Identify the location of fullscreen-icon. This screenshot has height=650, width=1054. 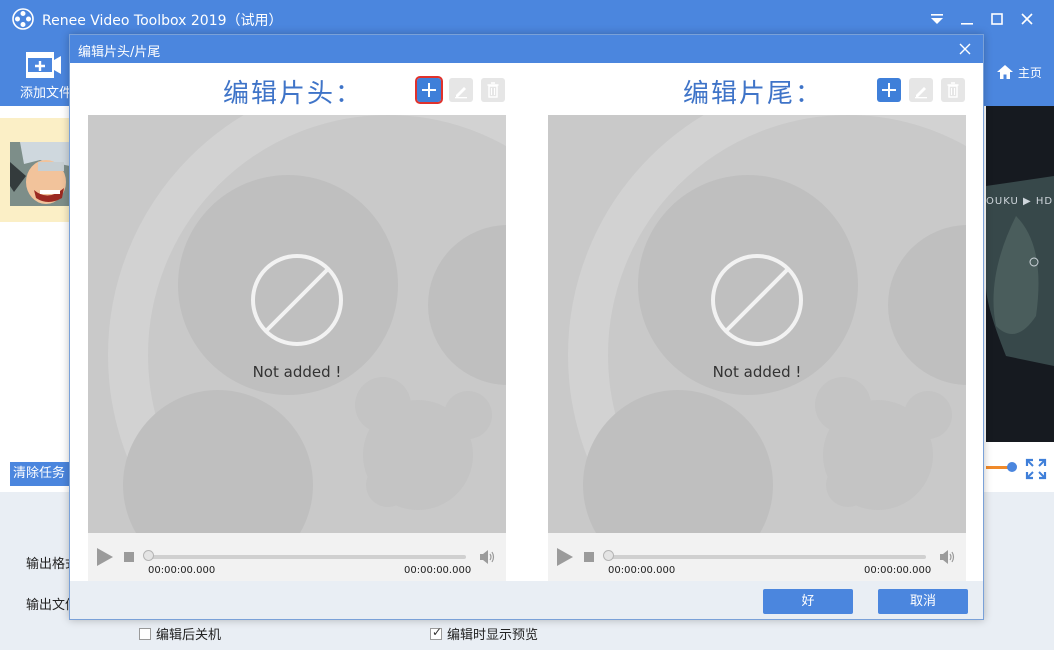
(1036, 469).